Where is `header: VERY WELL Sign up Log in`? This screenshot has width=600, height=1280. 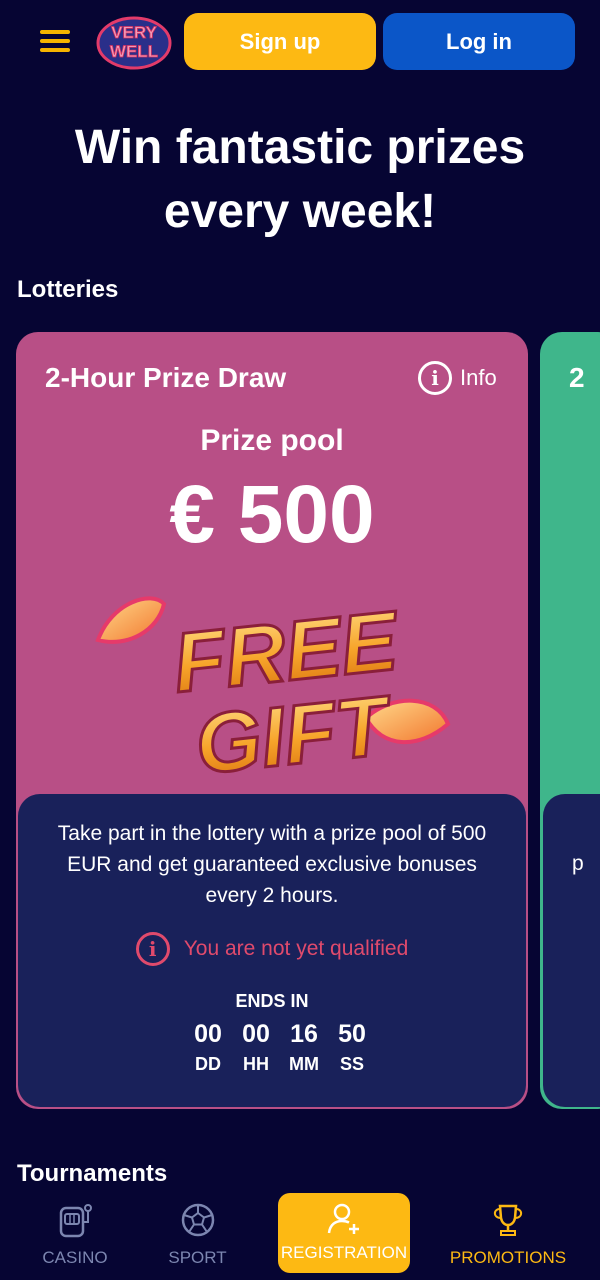 header: VERY WELL Sign up Log in is located at coordinates (300, 42).